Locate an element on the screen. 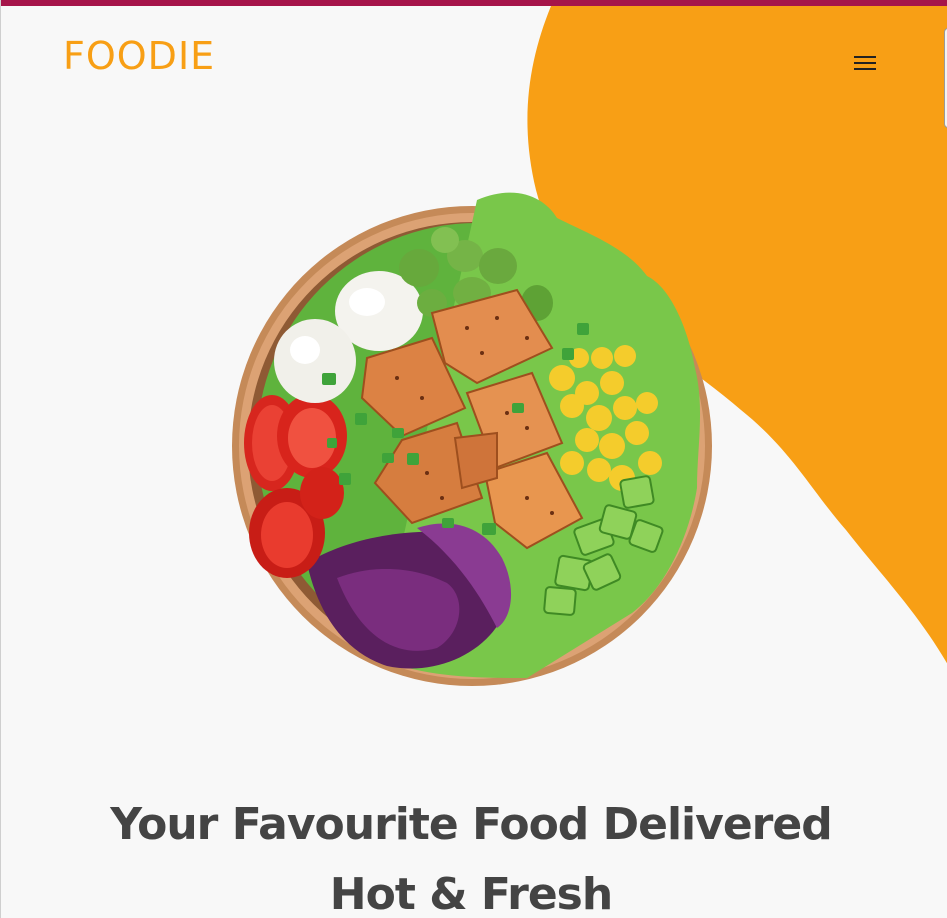  hamburger-menu-icon is located at coordinates (864, 63).